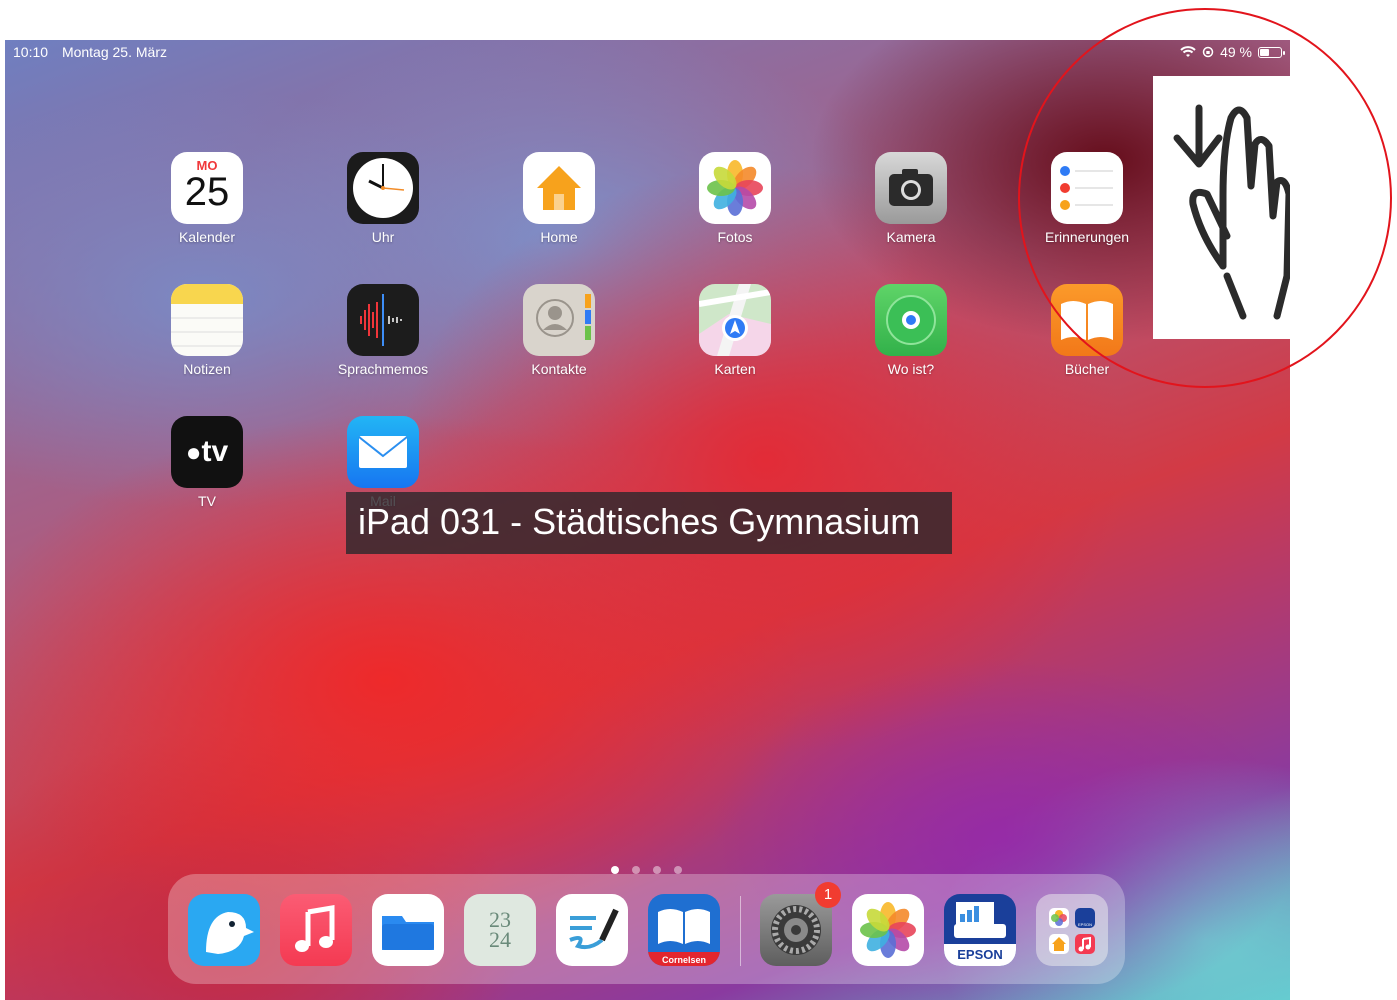  What do you see at coordinates (383, 369) in the screenshot?
I see `app-label: Sprachmemos` at bounding box center [383, 369].